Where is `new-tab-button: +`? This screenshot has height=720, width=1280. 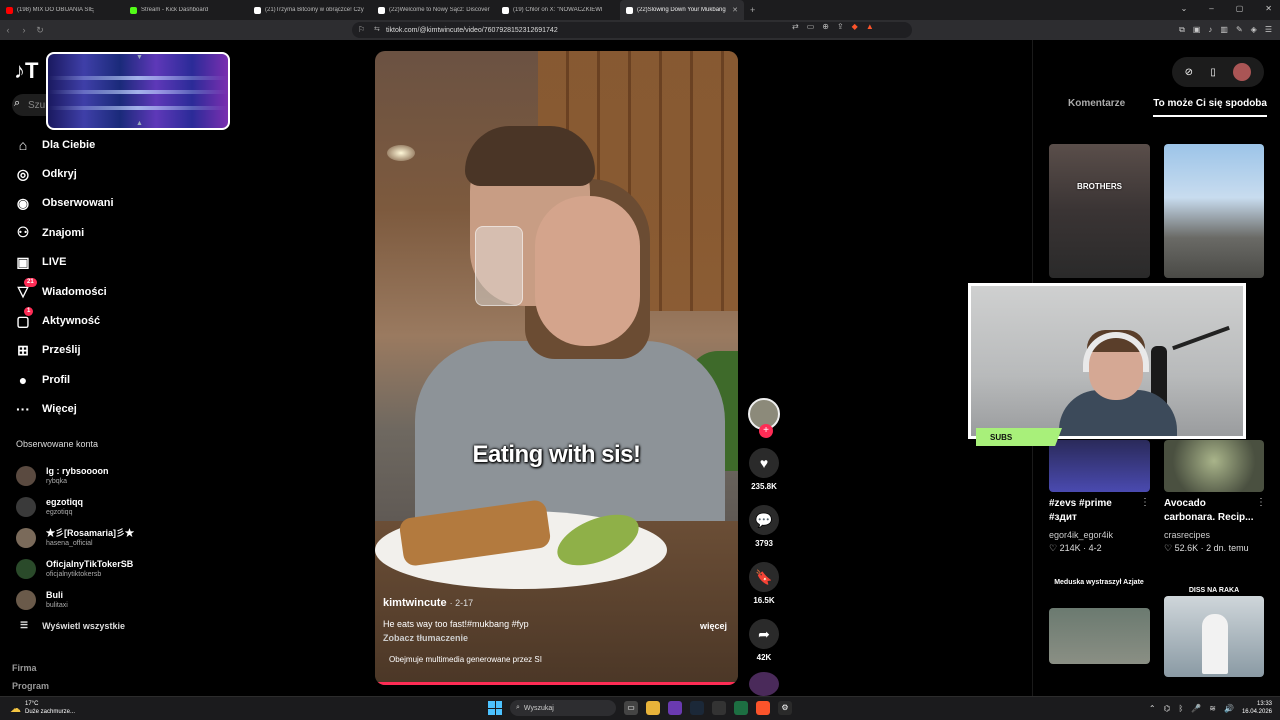
new-tab-button: + is located at coordinates (752, 10).